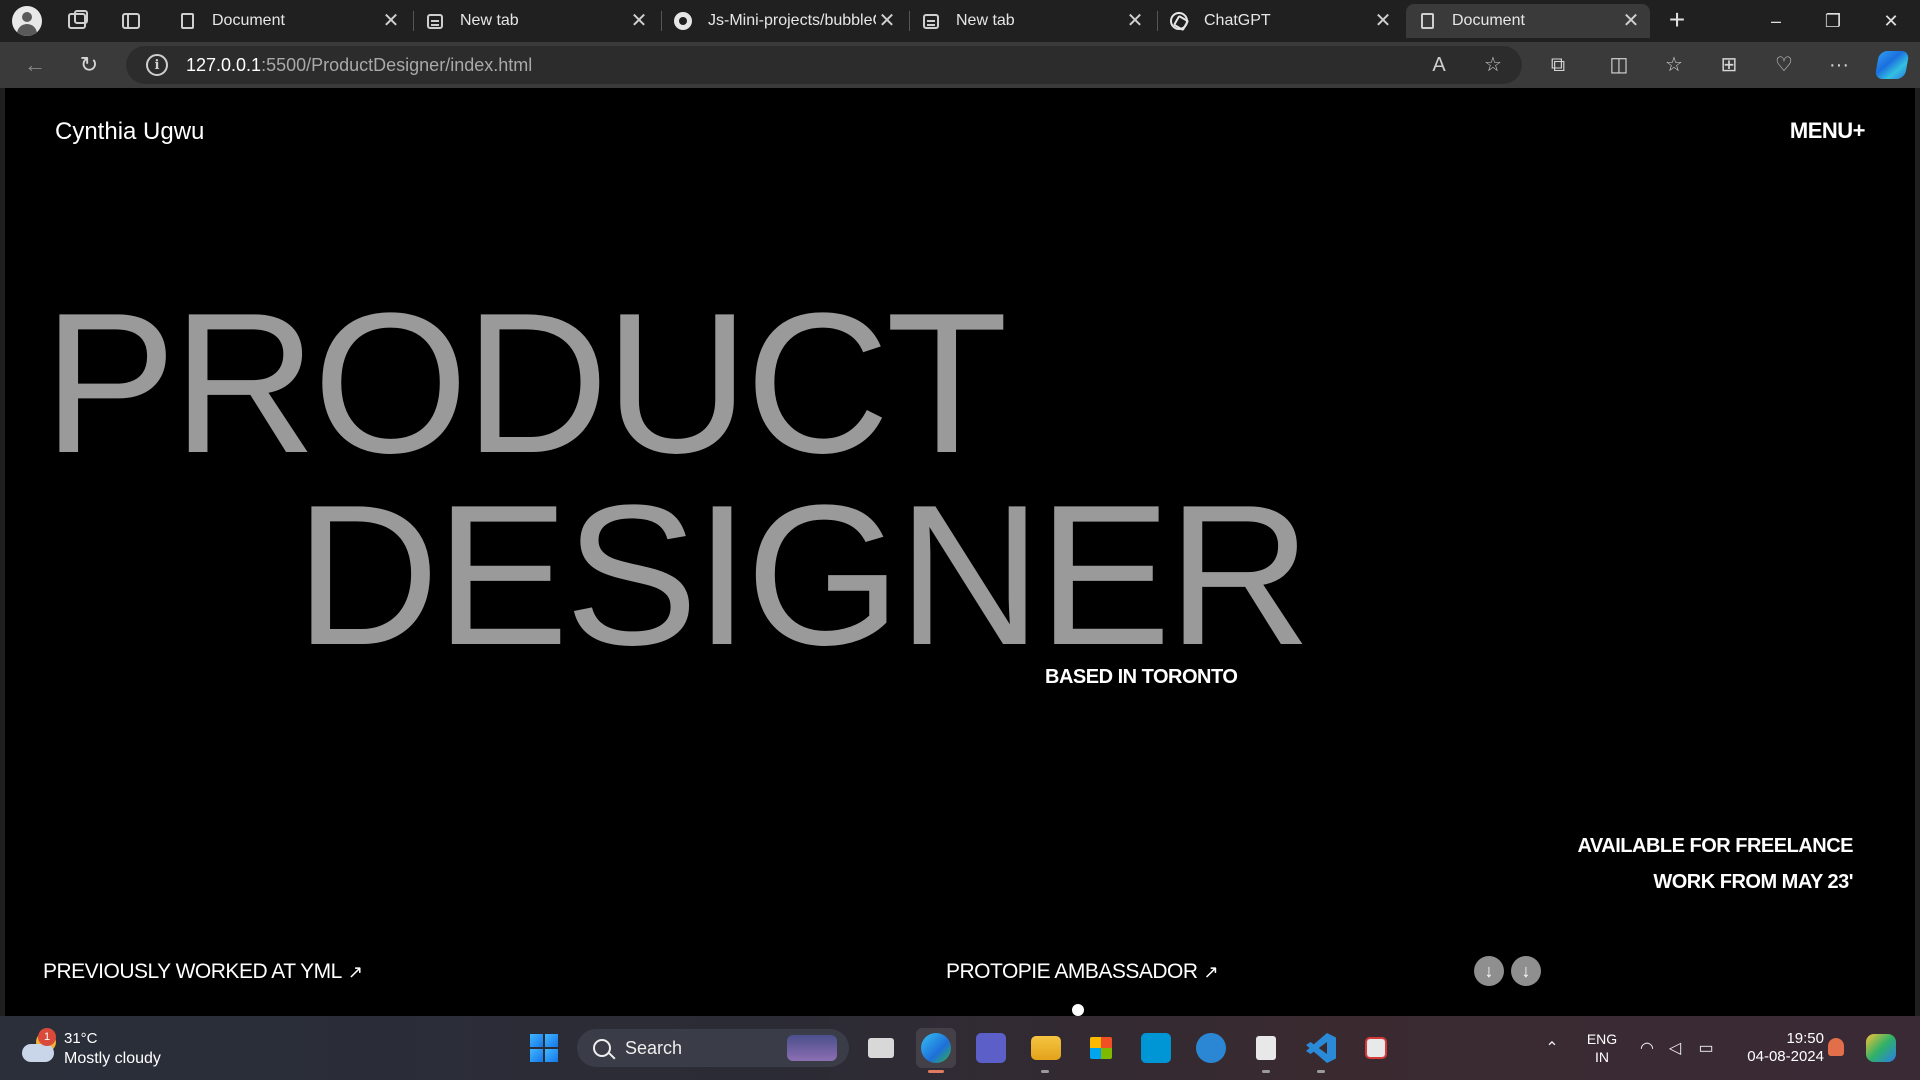  Describe the element at coordinates (27, 21) in the screenshot. I see `profile-avatar-icon` at that location.